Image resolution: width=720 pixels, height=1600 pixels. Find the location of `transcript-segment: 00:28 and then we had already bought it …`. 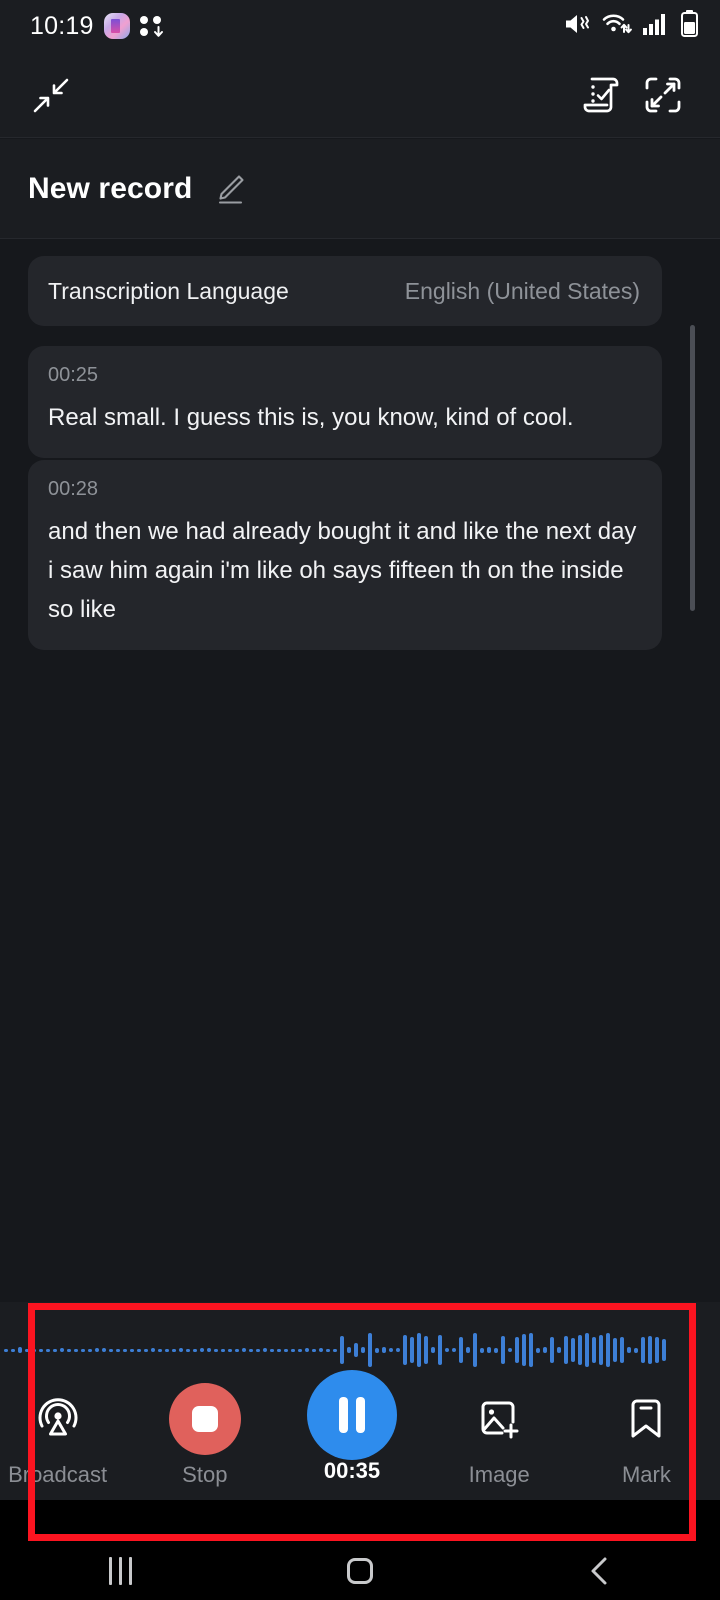

transcript-segment: 00:28 and then we had already bought it … is located at coordinates (345, 555).